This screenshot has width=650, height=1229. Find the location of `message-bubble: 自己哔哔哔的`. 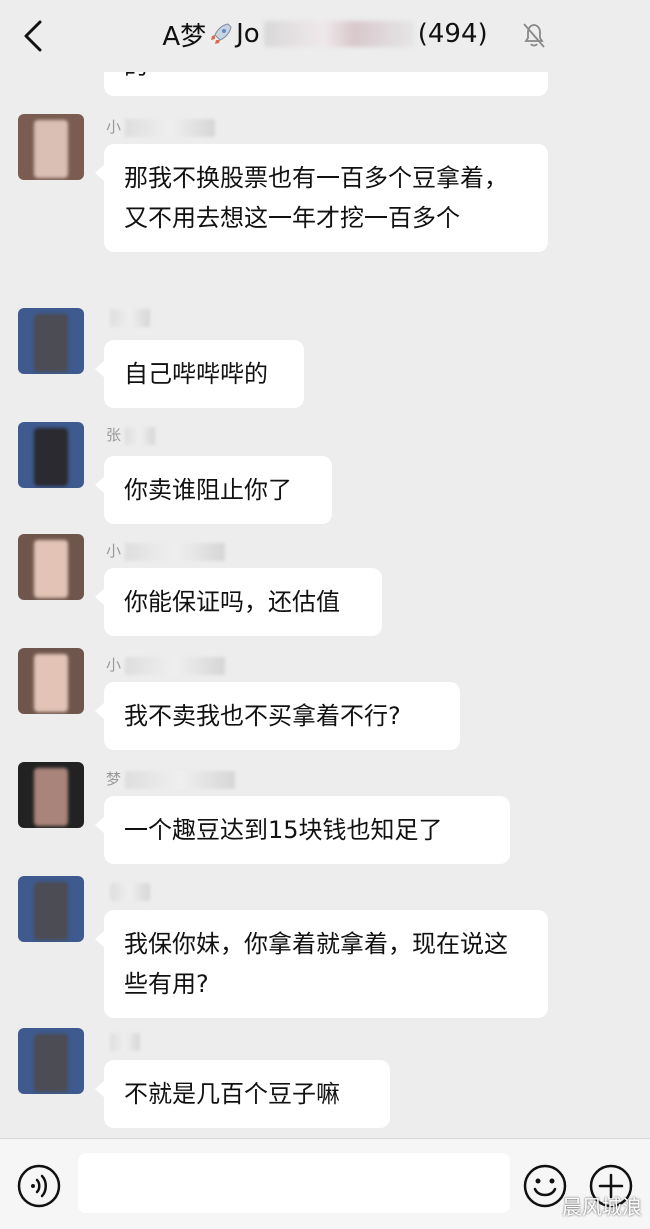

message-bubble: 自己哔哔哔的 is located at coordinates (199, 374).